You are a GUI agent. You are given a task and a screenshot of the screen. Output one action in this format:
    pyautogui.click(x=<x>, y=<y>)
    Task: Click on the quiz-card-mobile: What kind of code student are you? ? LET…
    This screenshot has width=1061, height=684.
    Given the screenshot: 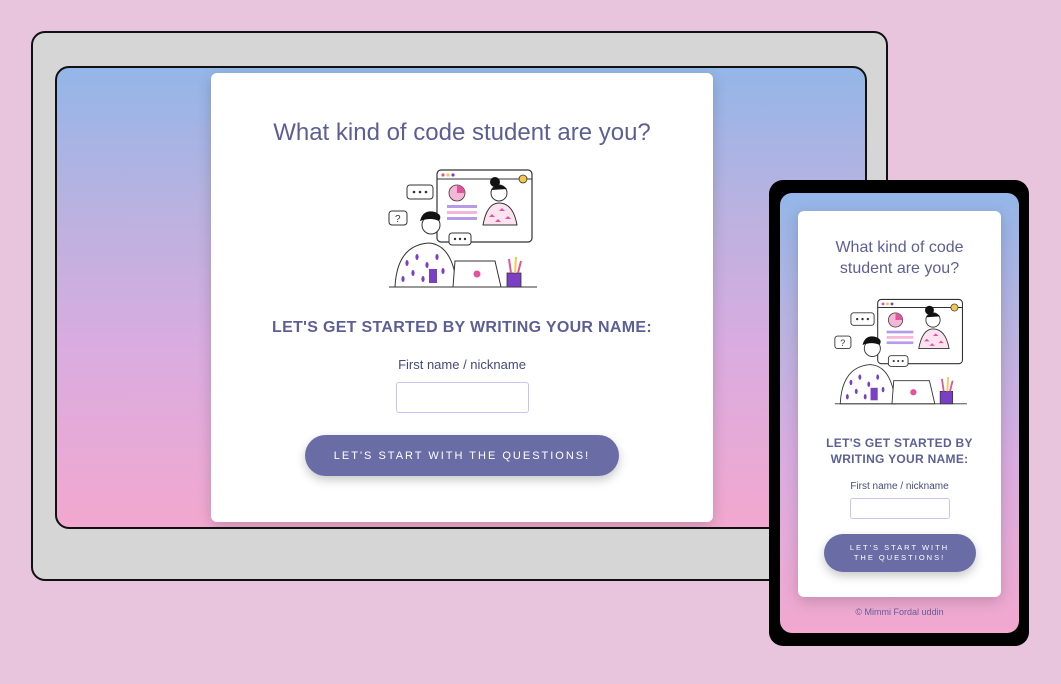 What is the action you would take?
    pyautogui.click(x=899, y=404)
    